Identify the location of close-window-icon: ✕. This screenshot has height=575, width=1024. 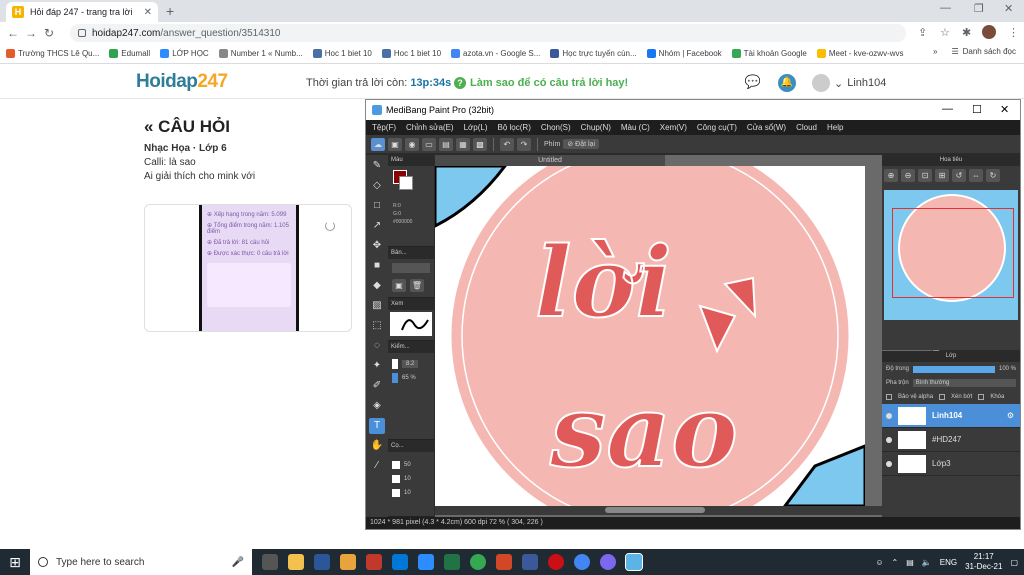
(1008, 8).